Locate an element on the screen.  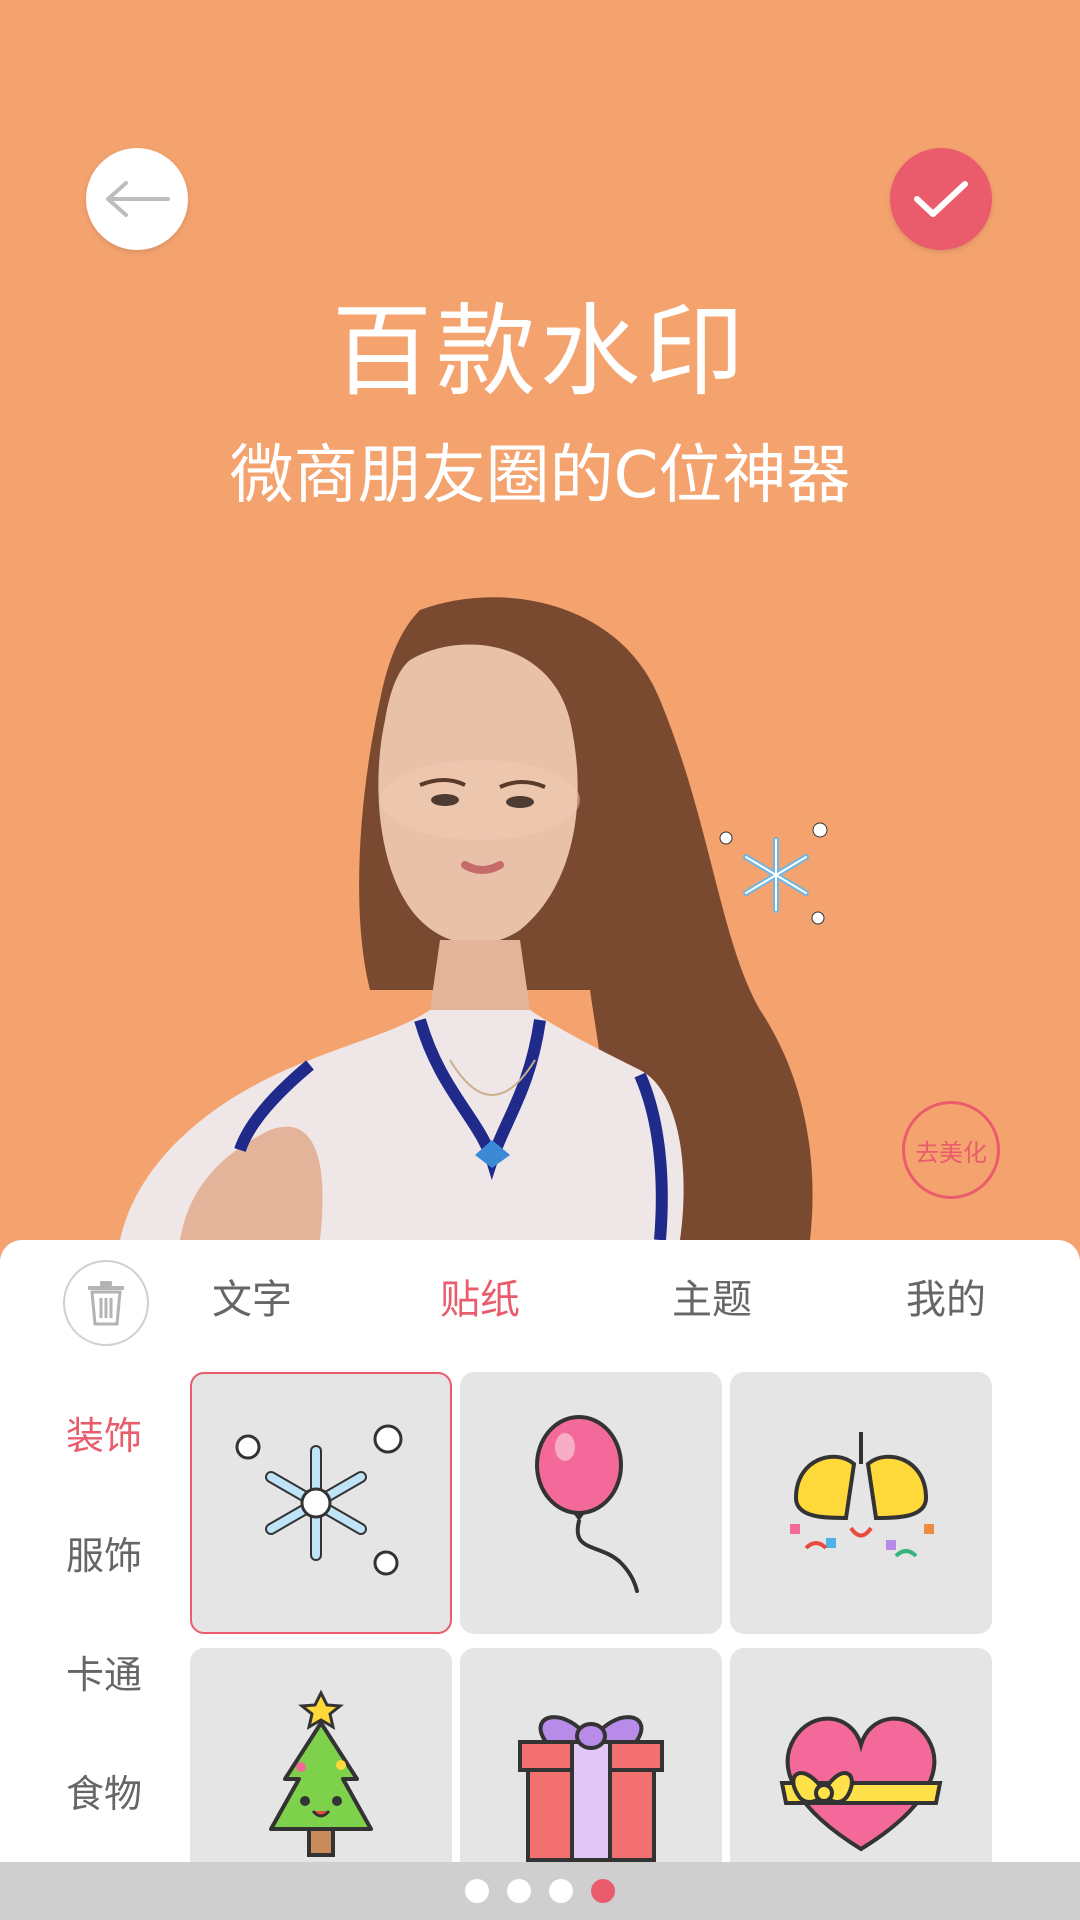
beauty-toggle-button: 去美化 is located at coordinates (951, 1150).